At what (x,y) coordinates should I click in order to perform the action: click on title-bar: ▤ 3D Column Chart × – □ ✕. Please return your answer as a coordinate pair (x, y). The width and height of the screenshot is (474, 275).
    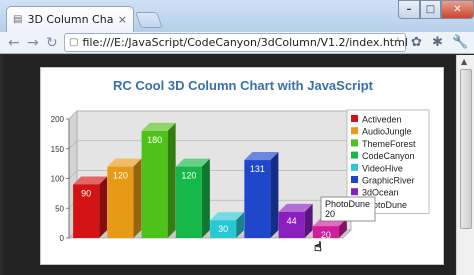
    Looking at the image, I should click on (237, 16).